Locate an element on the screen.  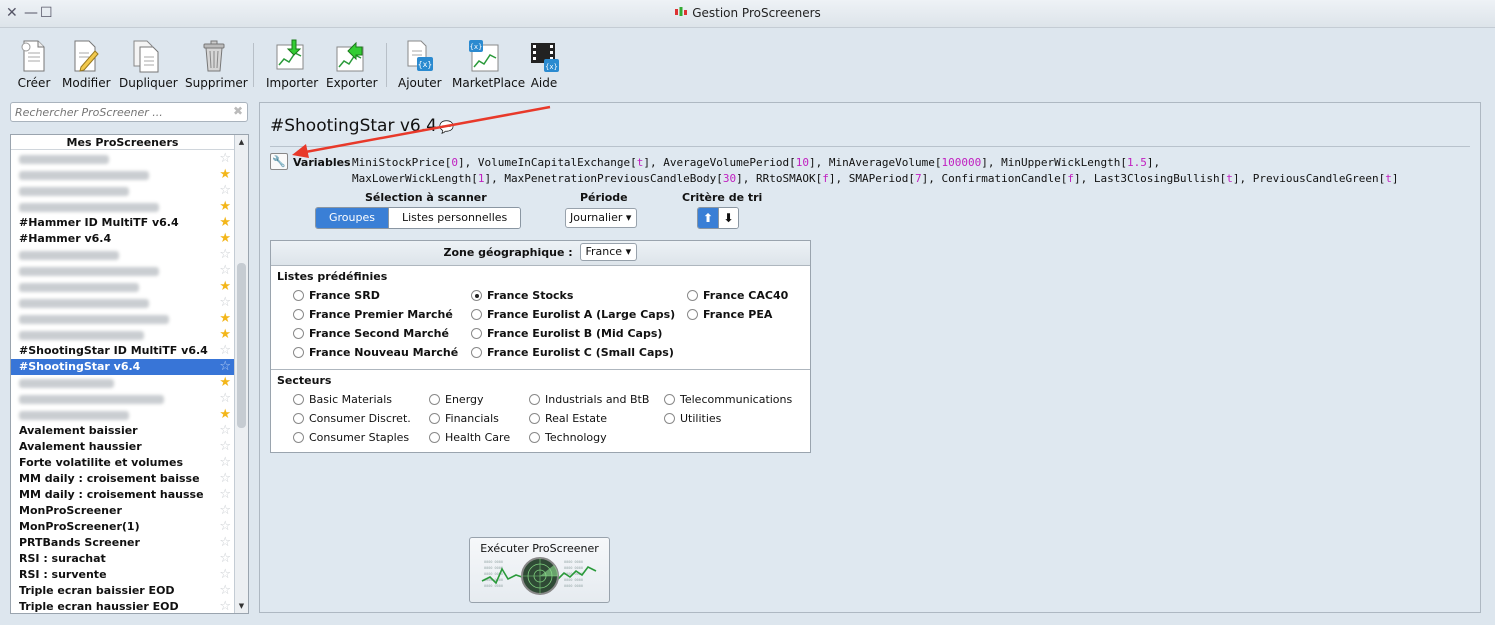
sort-ascending-button: ⬆ is located at coordinates (708, 218).